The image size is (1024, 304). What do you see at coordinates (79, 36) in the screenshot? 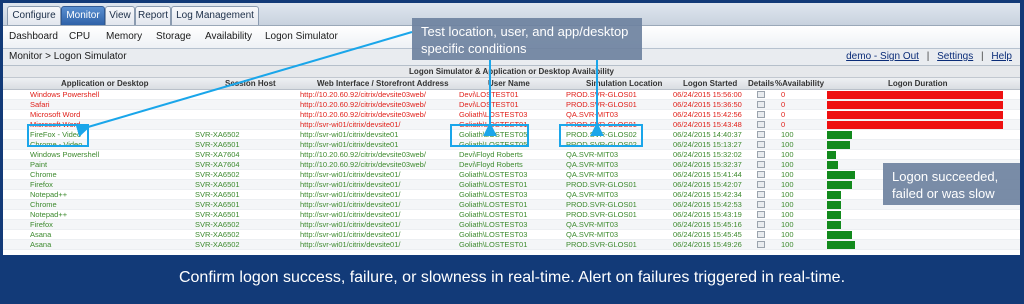
I see `subnav-cpu: CPU` at bounding box center [79, 36].